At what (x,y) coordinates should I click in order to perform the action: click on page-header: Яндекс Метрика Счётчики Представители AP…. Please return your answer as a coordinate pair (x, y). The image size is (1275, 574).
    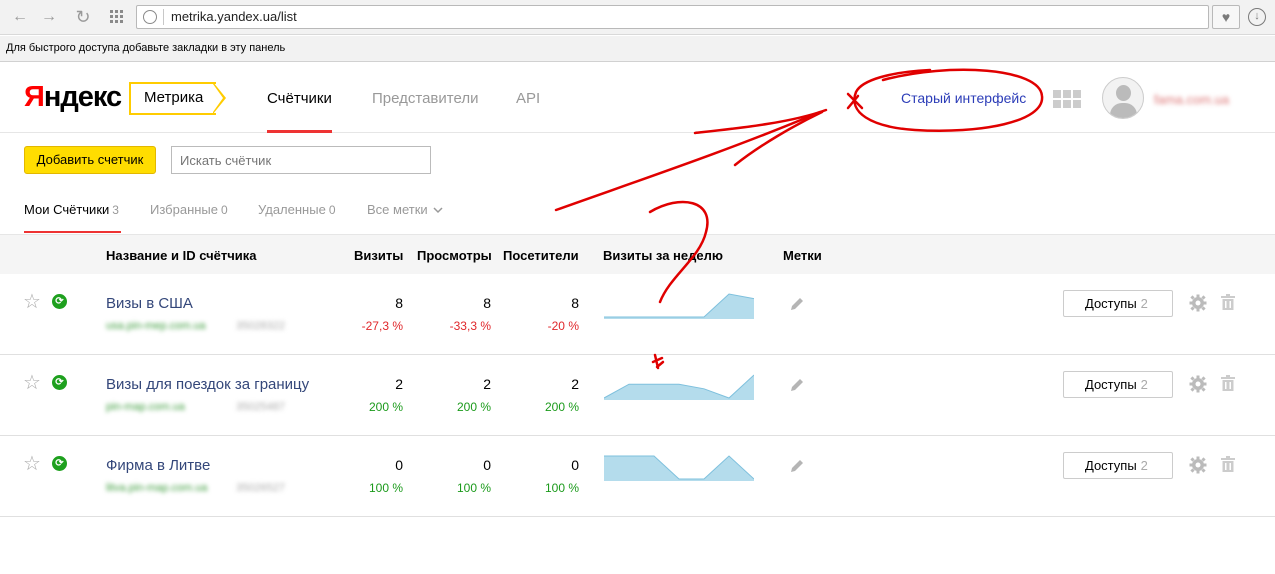
    Looking at the image, I should click on (637, 98).